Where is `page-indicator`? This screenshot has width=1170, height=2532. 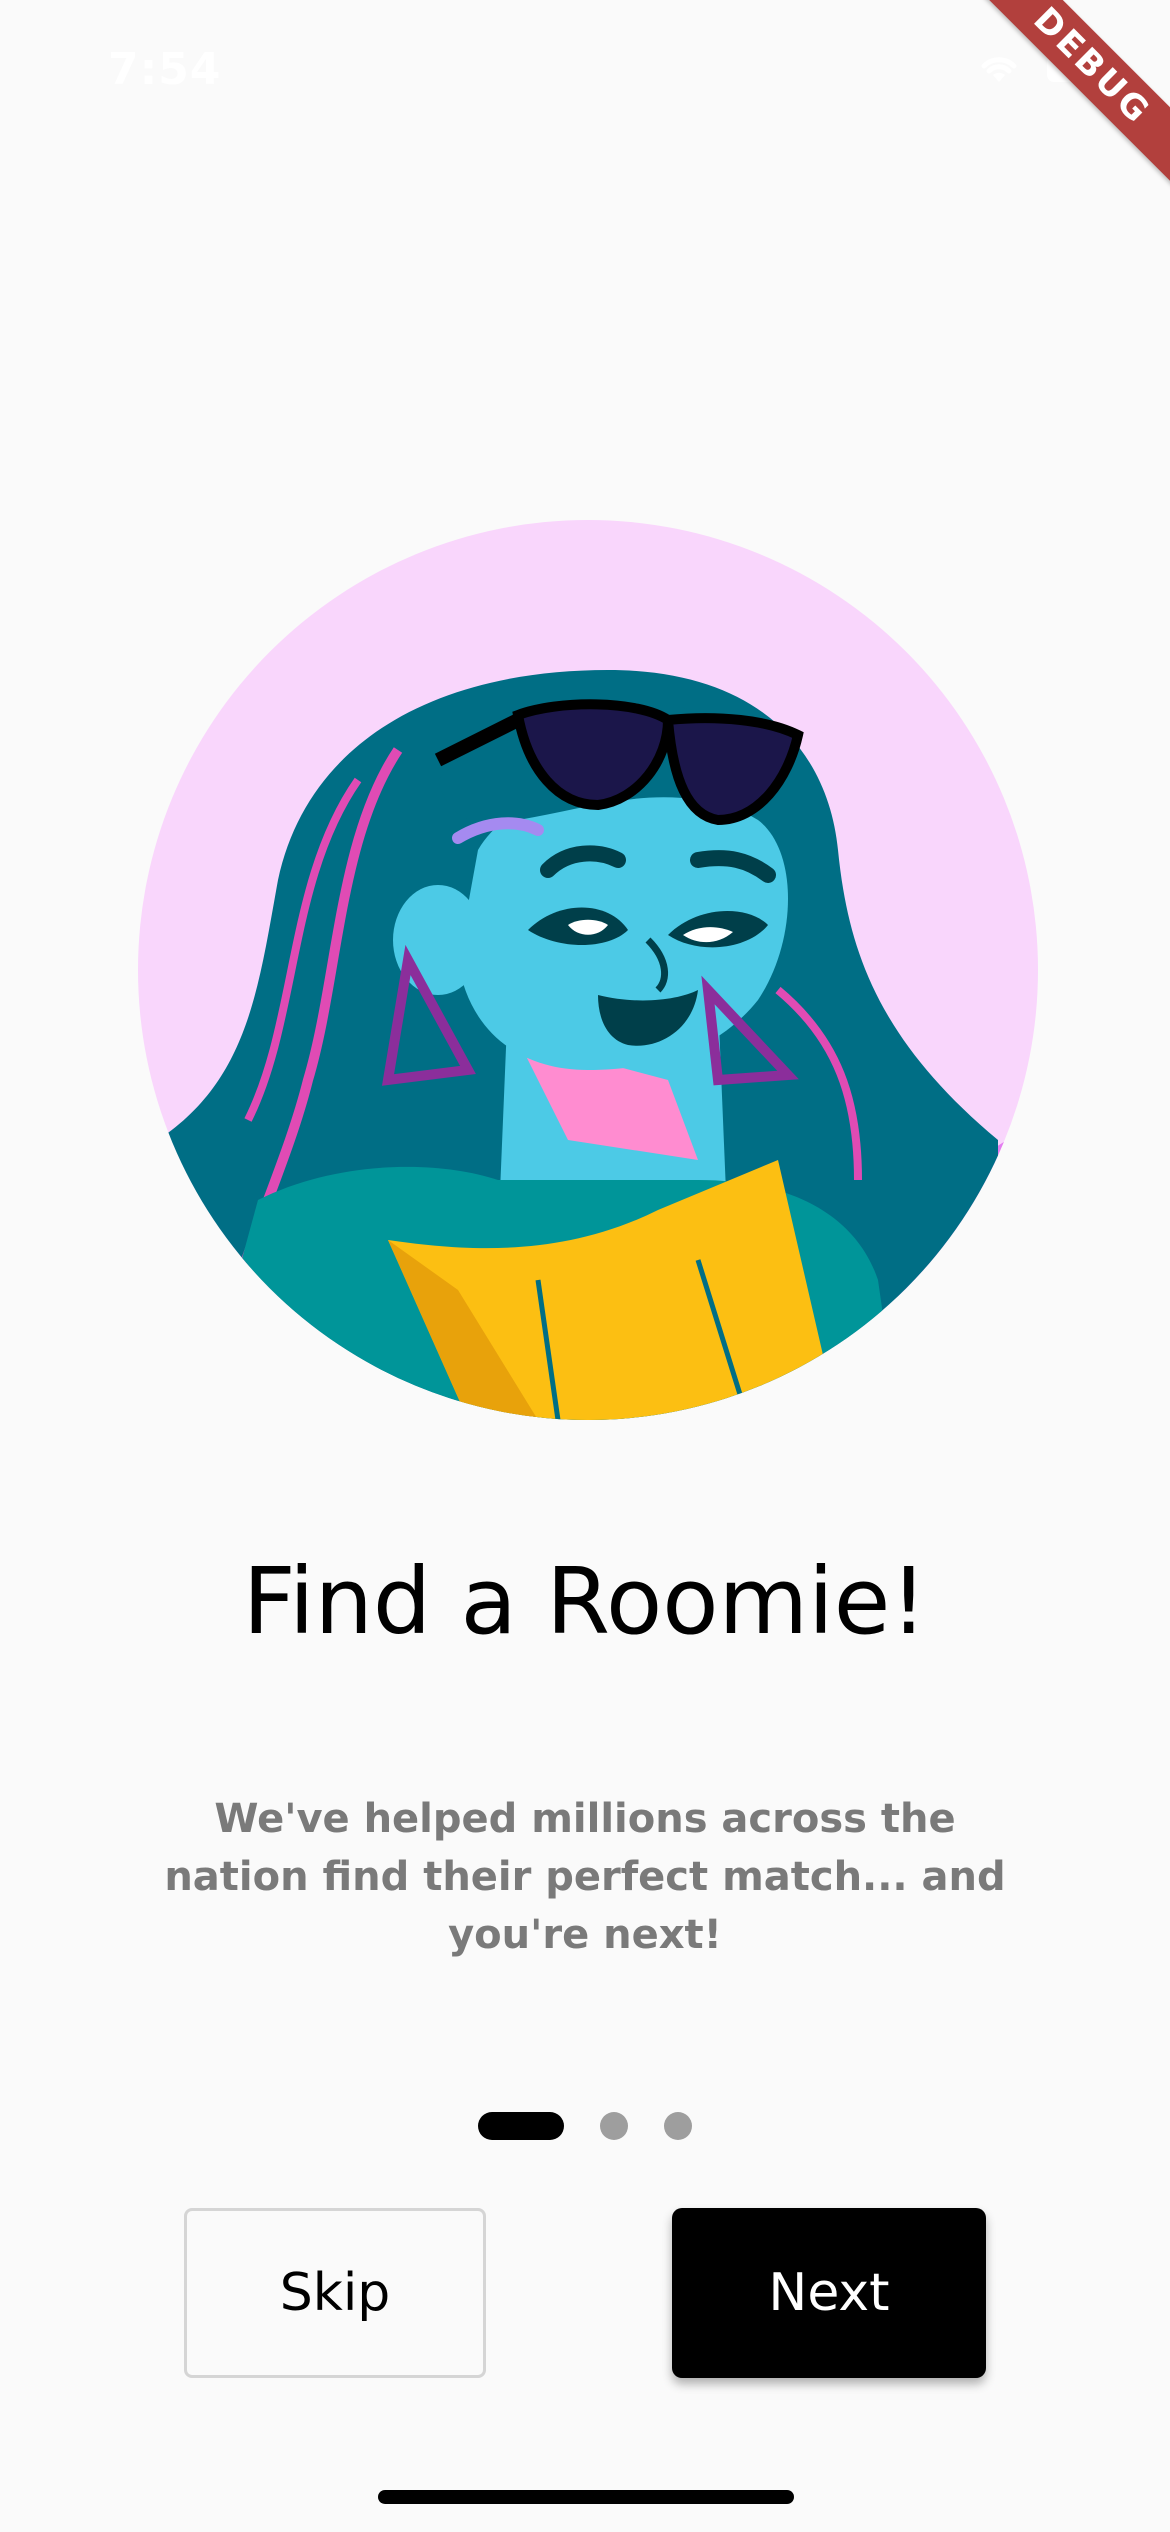
page-indicator is located at coordinates (585, 2126).